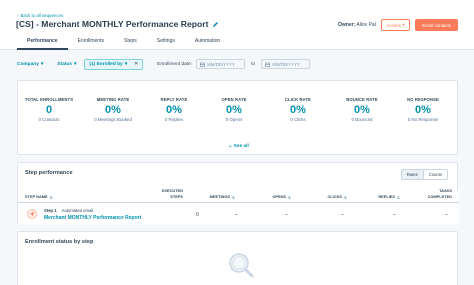 The image size is (474, 285). What do you see at coordinates (215, 24) in the screenshot?
I see `pencil-icon` at bounding box center [215, 24].